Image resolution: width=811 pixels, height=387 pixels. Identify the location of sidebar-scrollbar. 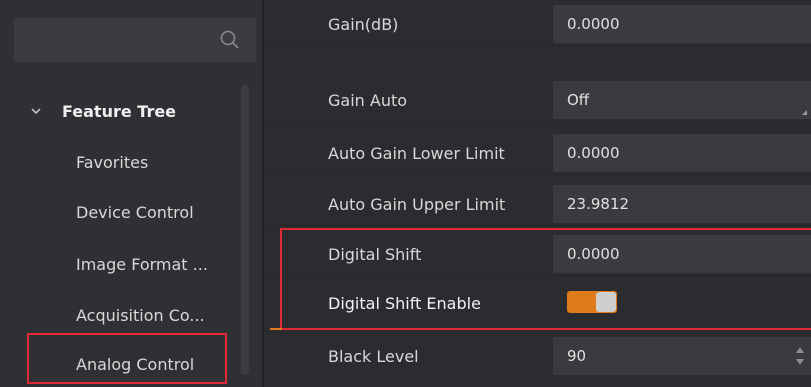
(245, 230).